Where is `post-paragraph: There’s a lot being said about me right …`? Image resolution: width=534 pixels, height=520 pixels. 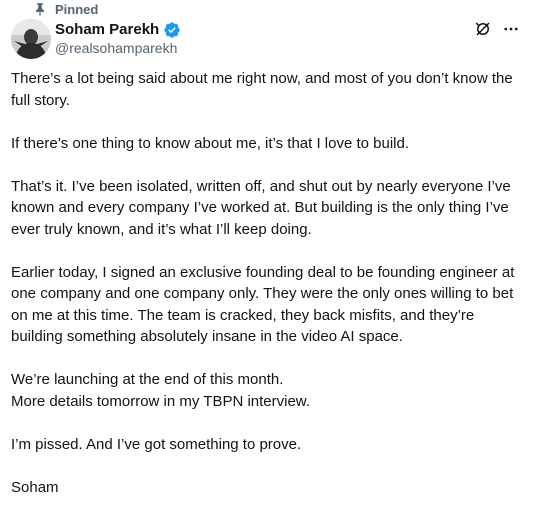
post-paragraph: There’s a lot being said about me right … is located at coordinates (262, 89).